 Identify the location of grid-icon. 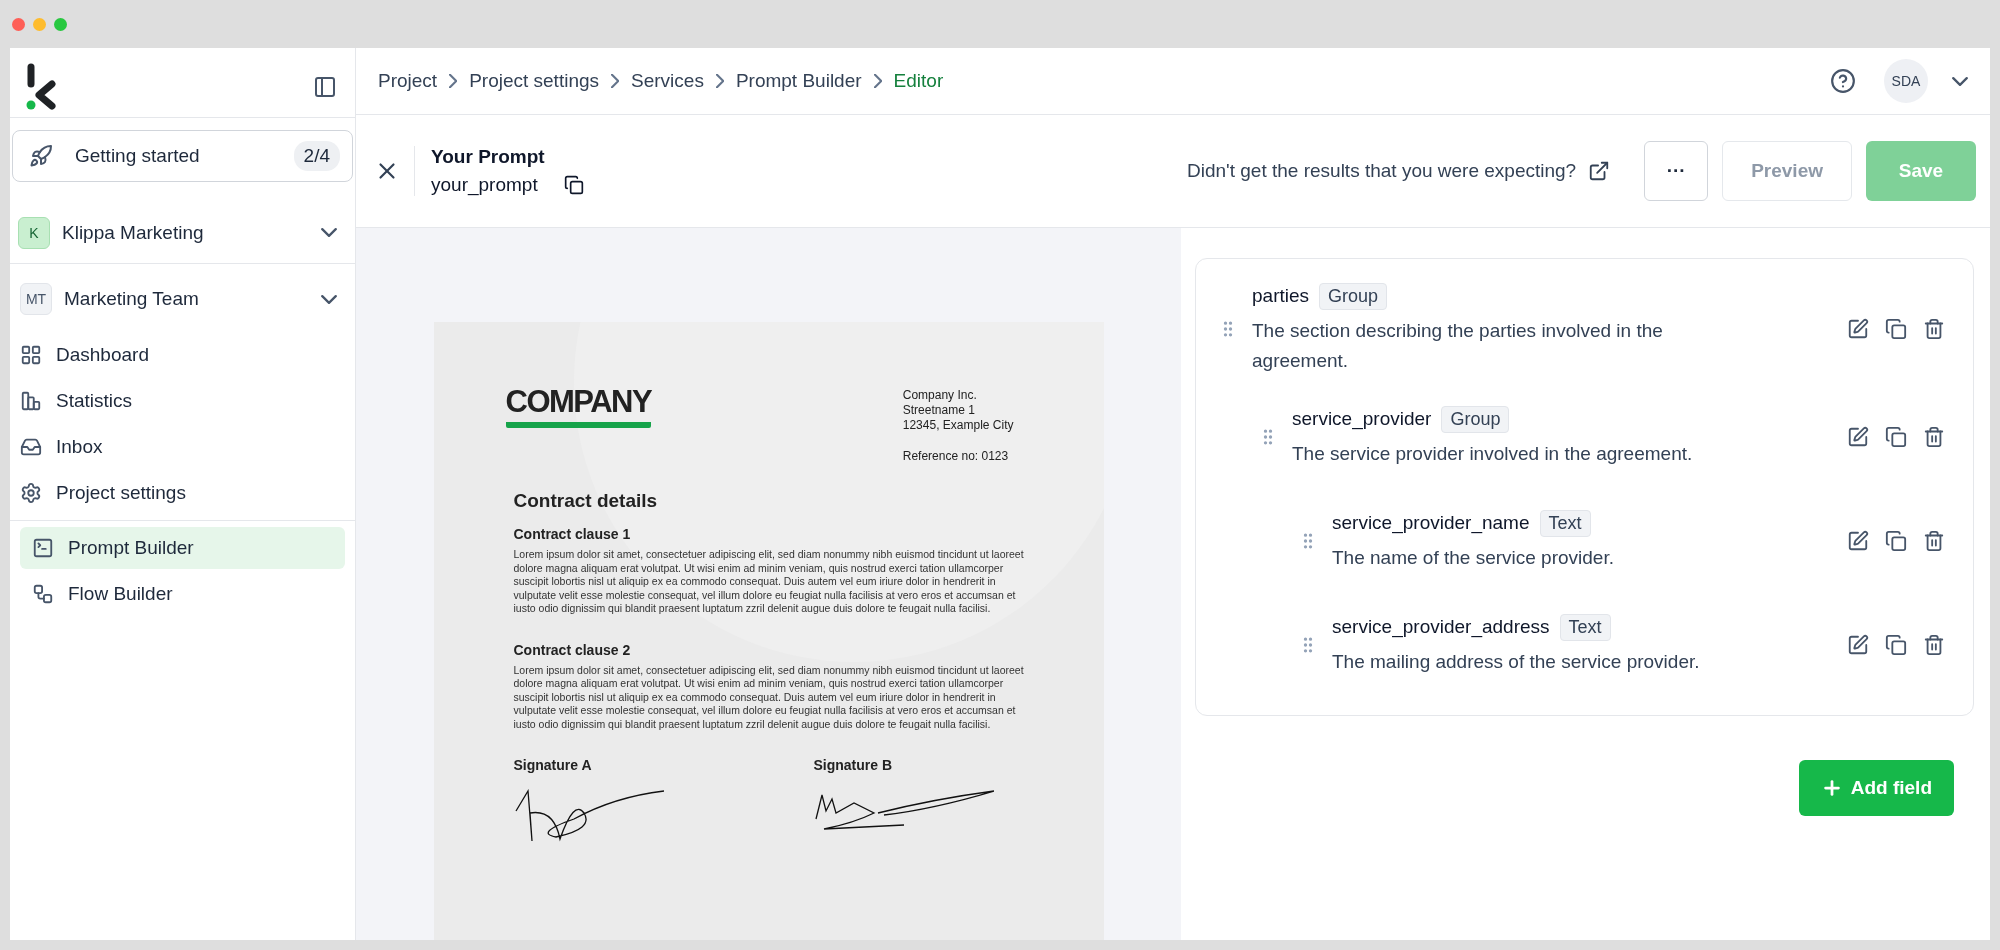
(31, 355).